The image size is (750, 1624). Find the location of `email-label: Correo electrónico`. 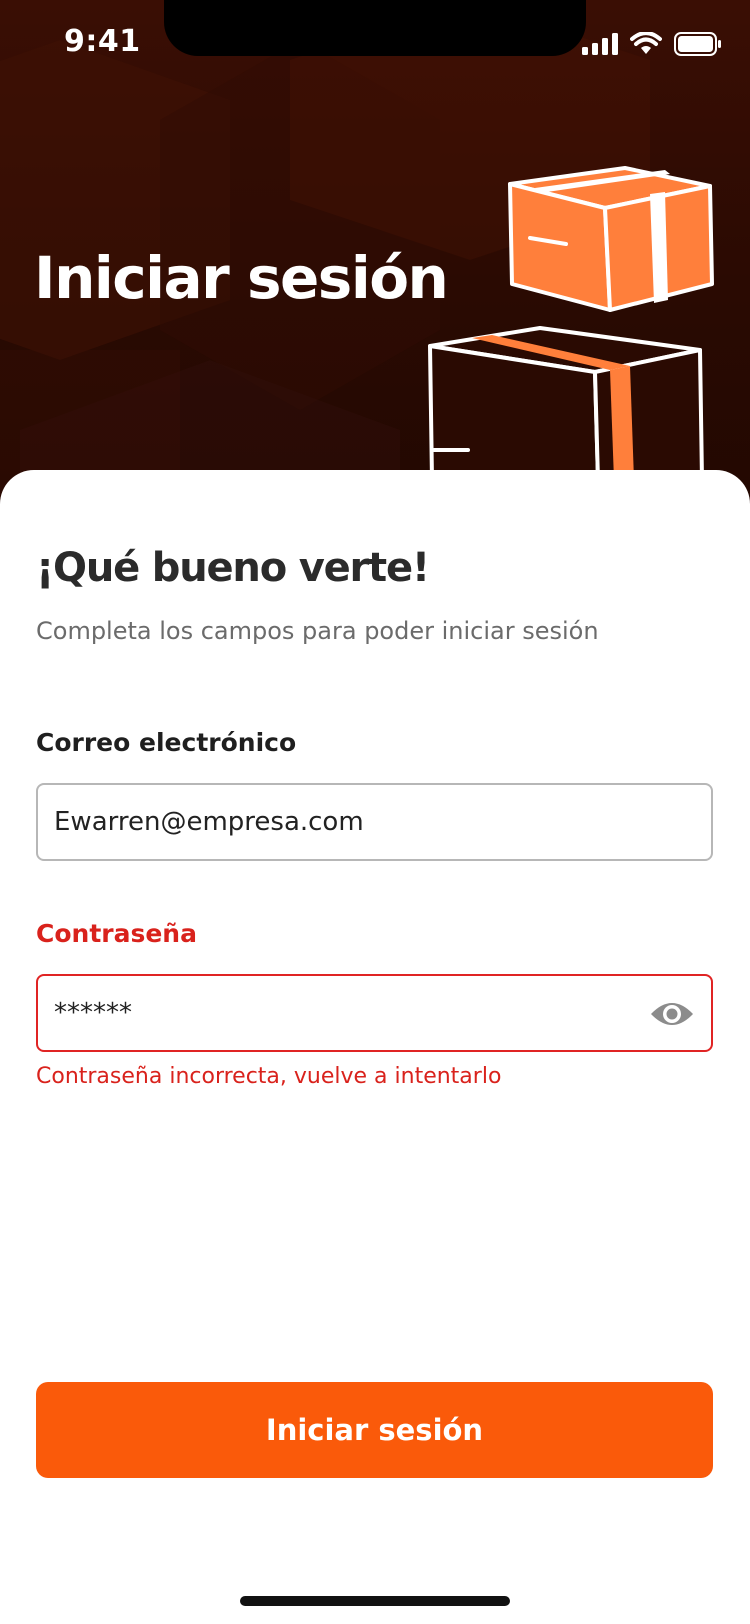

email-label: Correo electrónico is located at coordinates (166, 742).